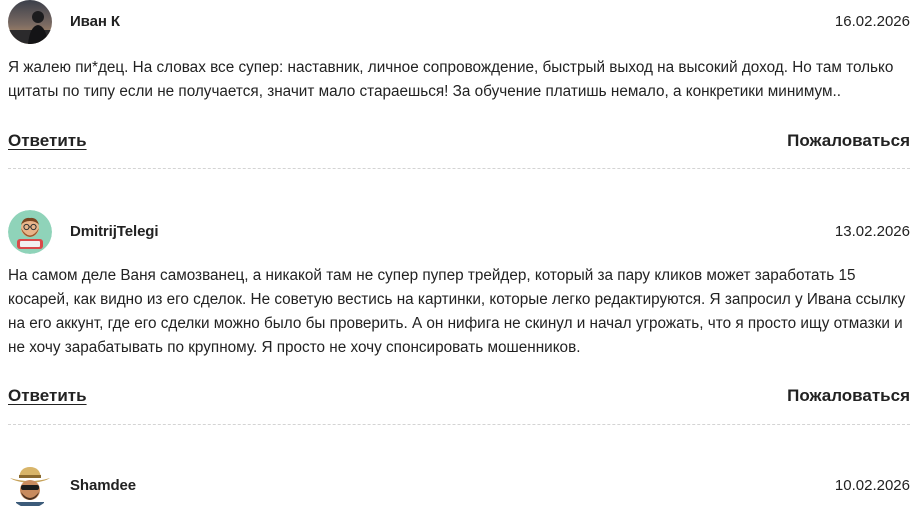  I want to click on comment-item: Shamdee 10.02.2026, so click(459, 485).